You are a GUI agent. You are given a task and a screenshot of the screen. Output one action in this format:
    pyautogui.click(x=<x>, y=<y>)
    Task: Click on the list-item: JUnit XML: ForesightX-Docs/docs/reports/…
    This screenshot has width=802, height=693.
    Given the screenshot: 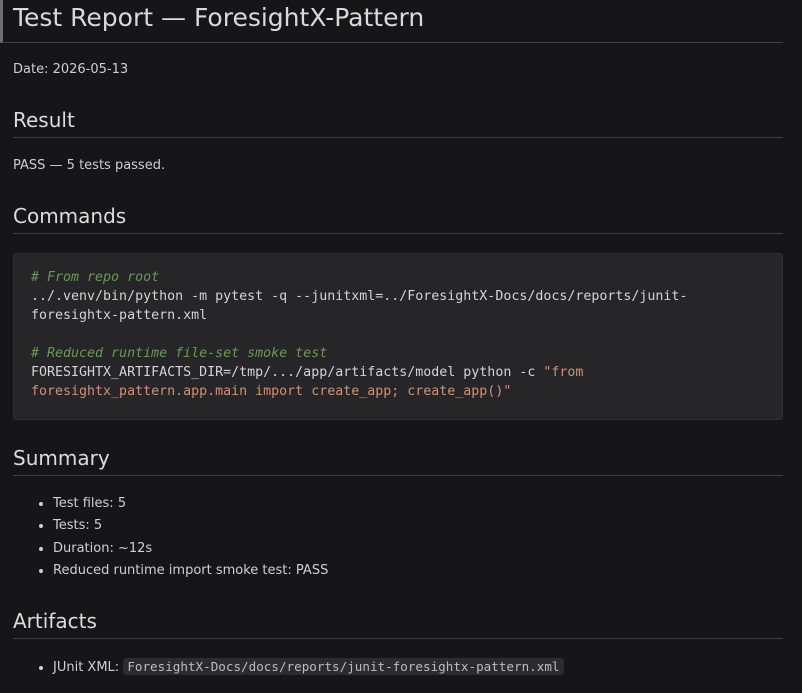 What is the action you would take?
    pyautogui.click(x=308, y=667)
    